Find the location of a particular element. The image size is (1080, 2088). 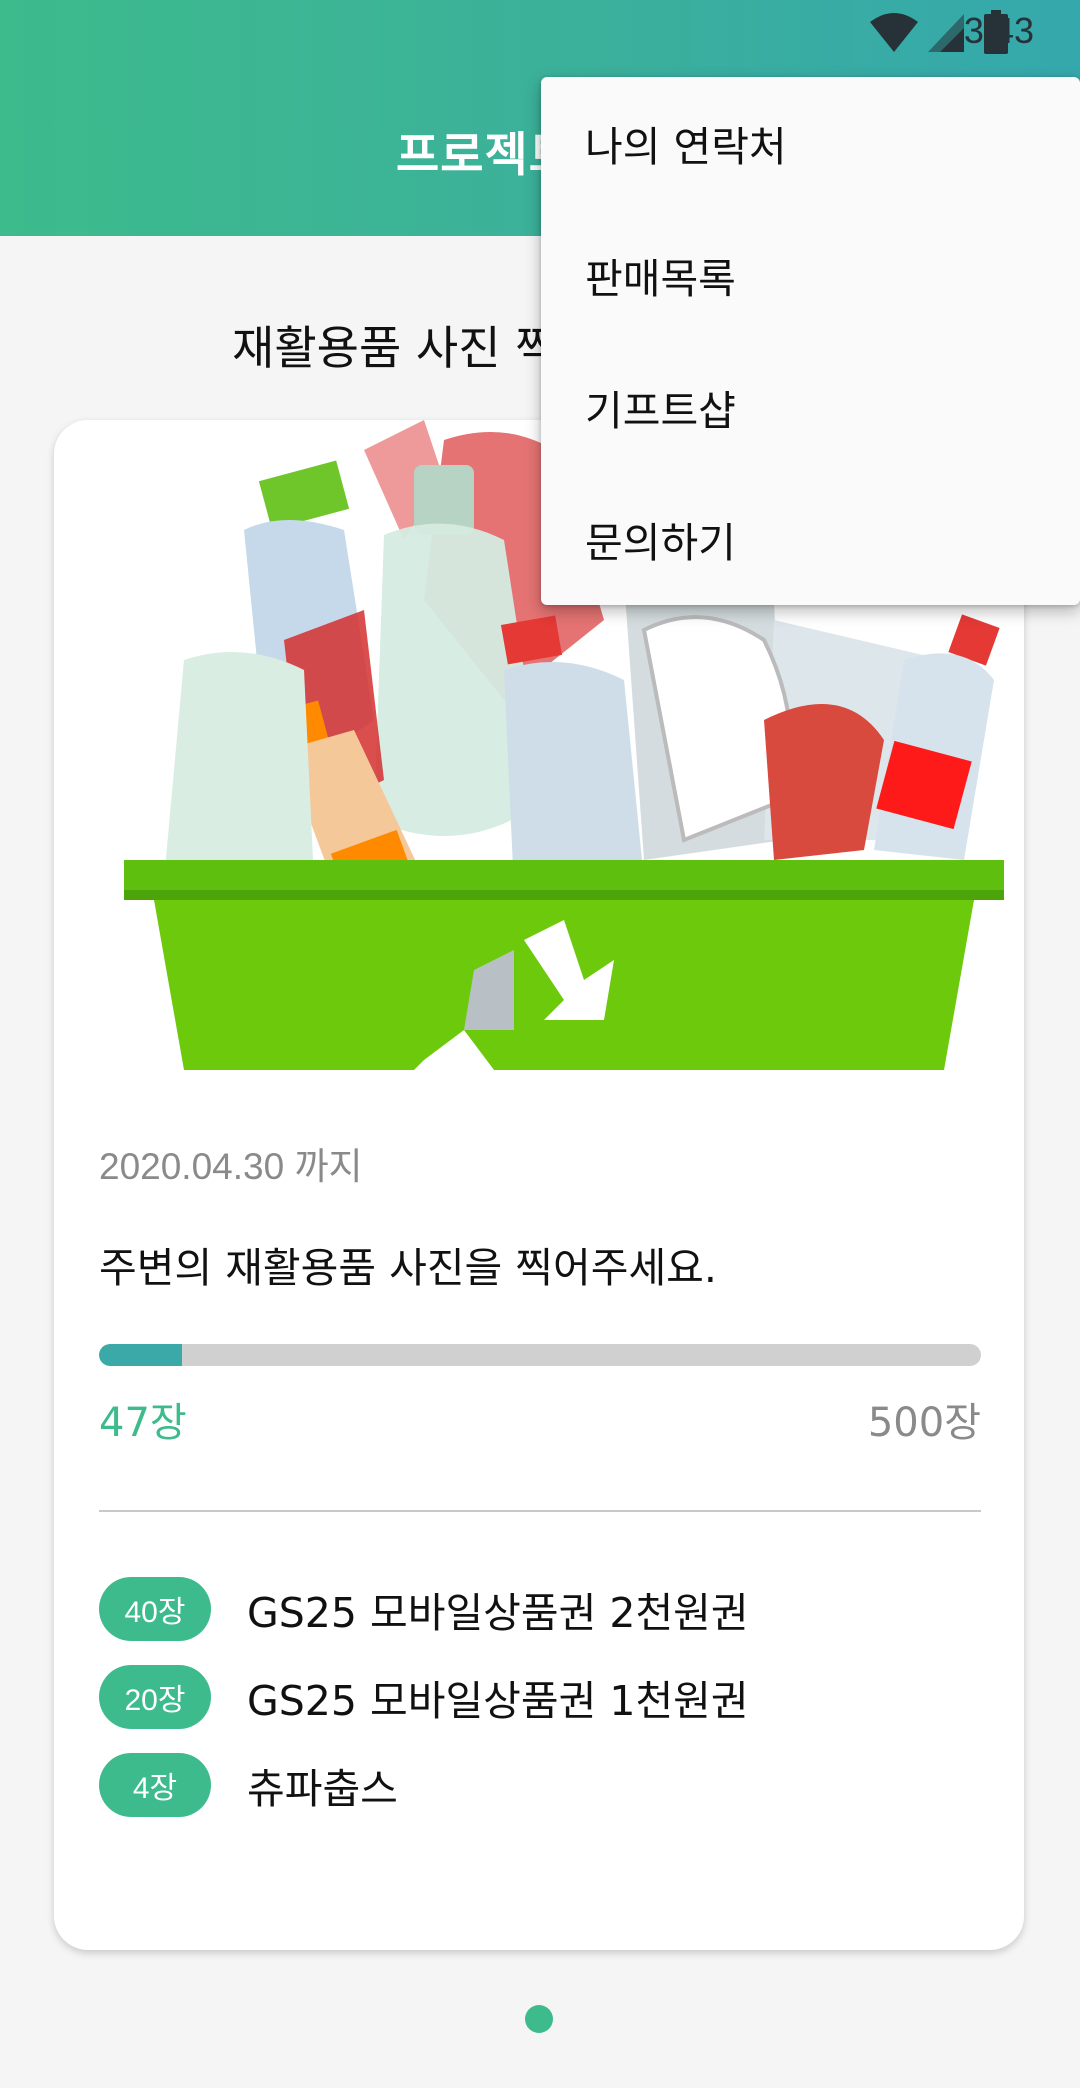

reward-item: 20장 GS25 모바일상품권 1천원권 is located at coordinates (424, 1697).